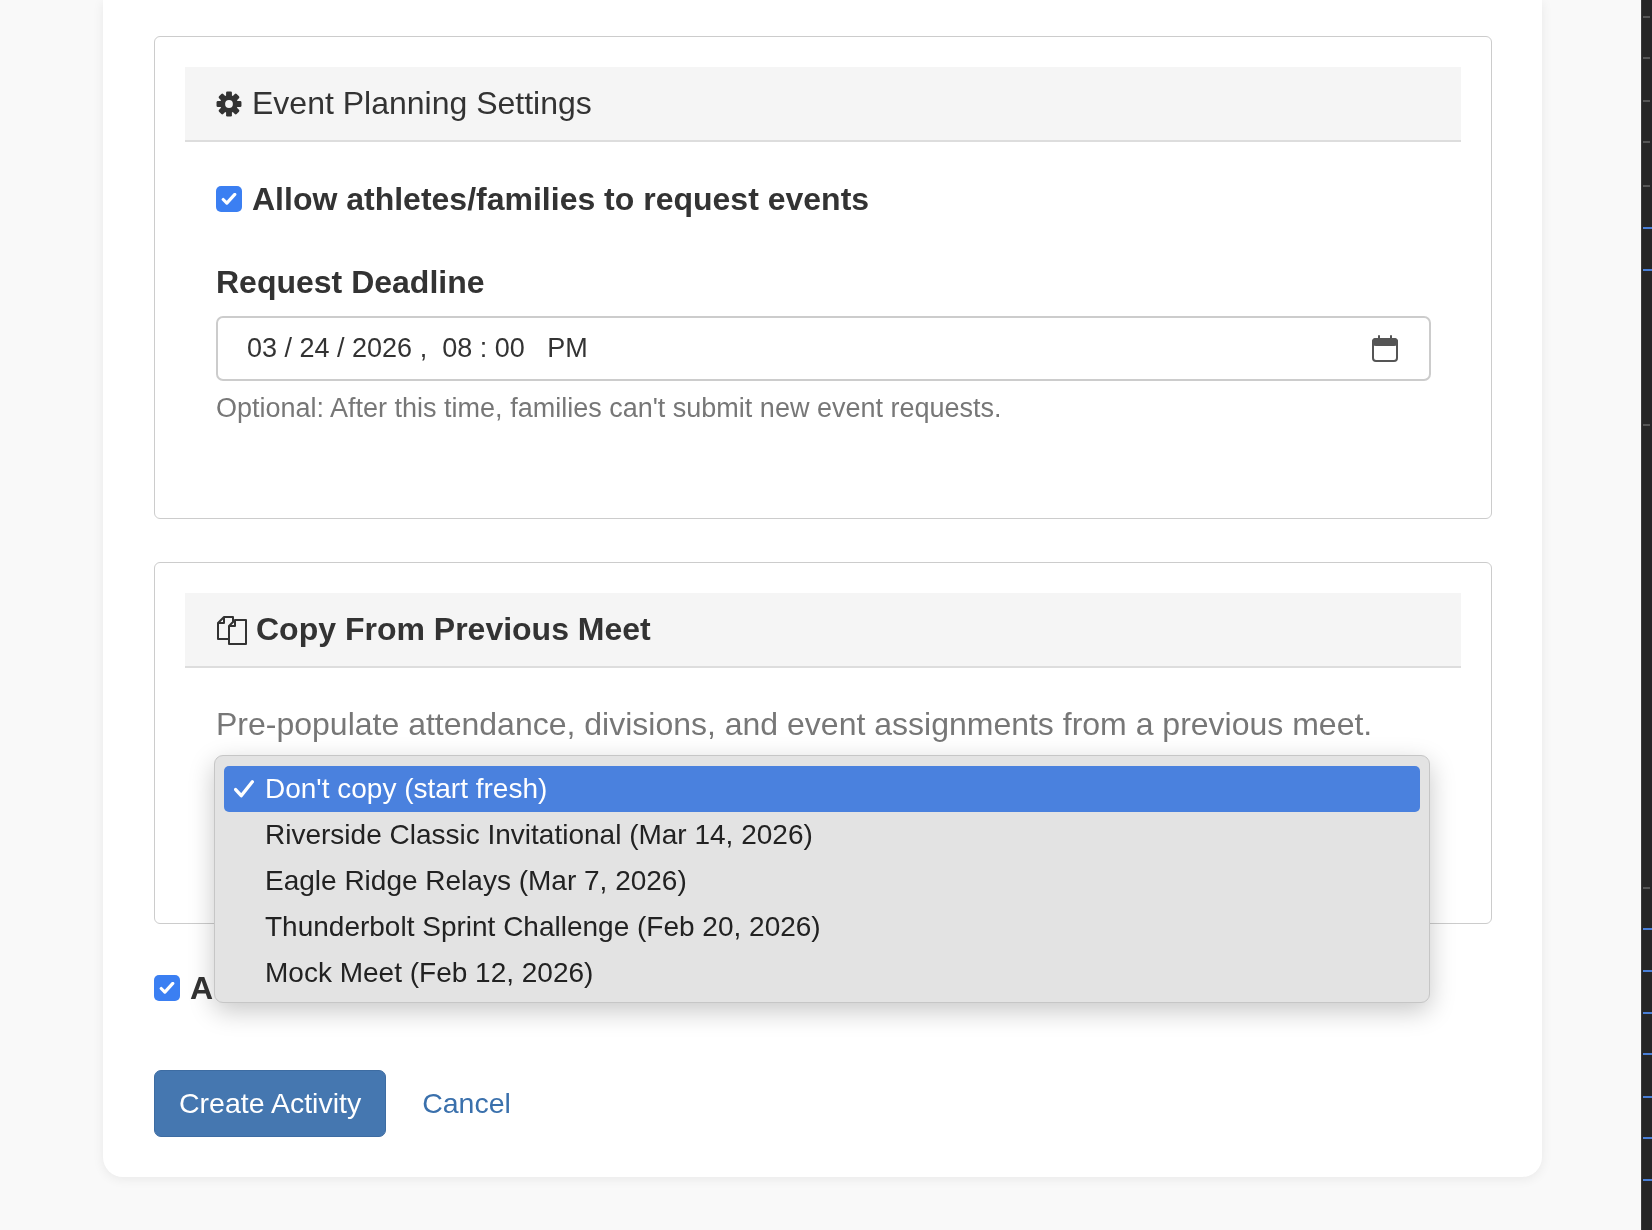  What do you see at coordinates (422, 103) in the screenshot?
I see `panel-title: Event Planning Settings` at bounding box center [422, 103].